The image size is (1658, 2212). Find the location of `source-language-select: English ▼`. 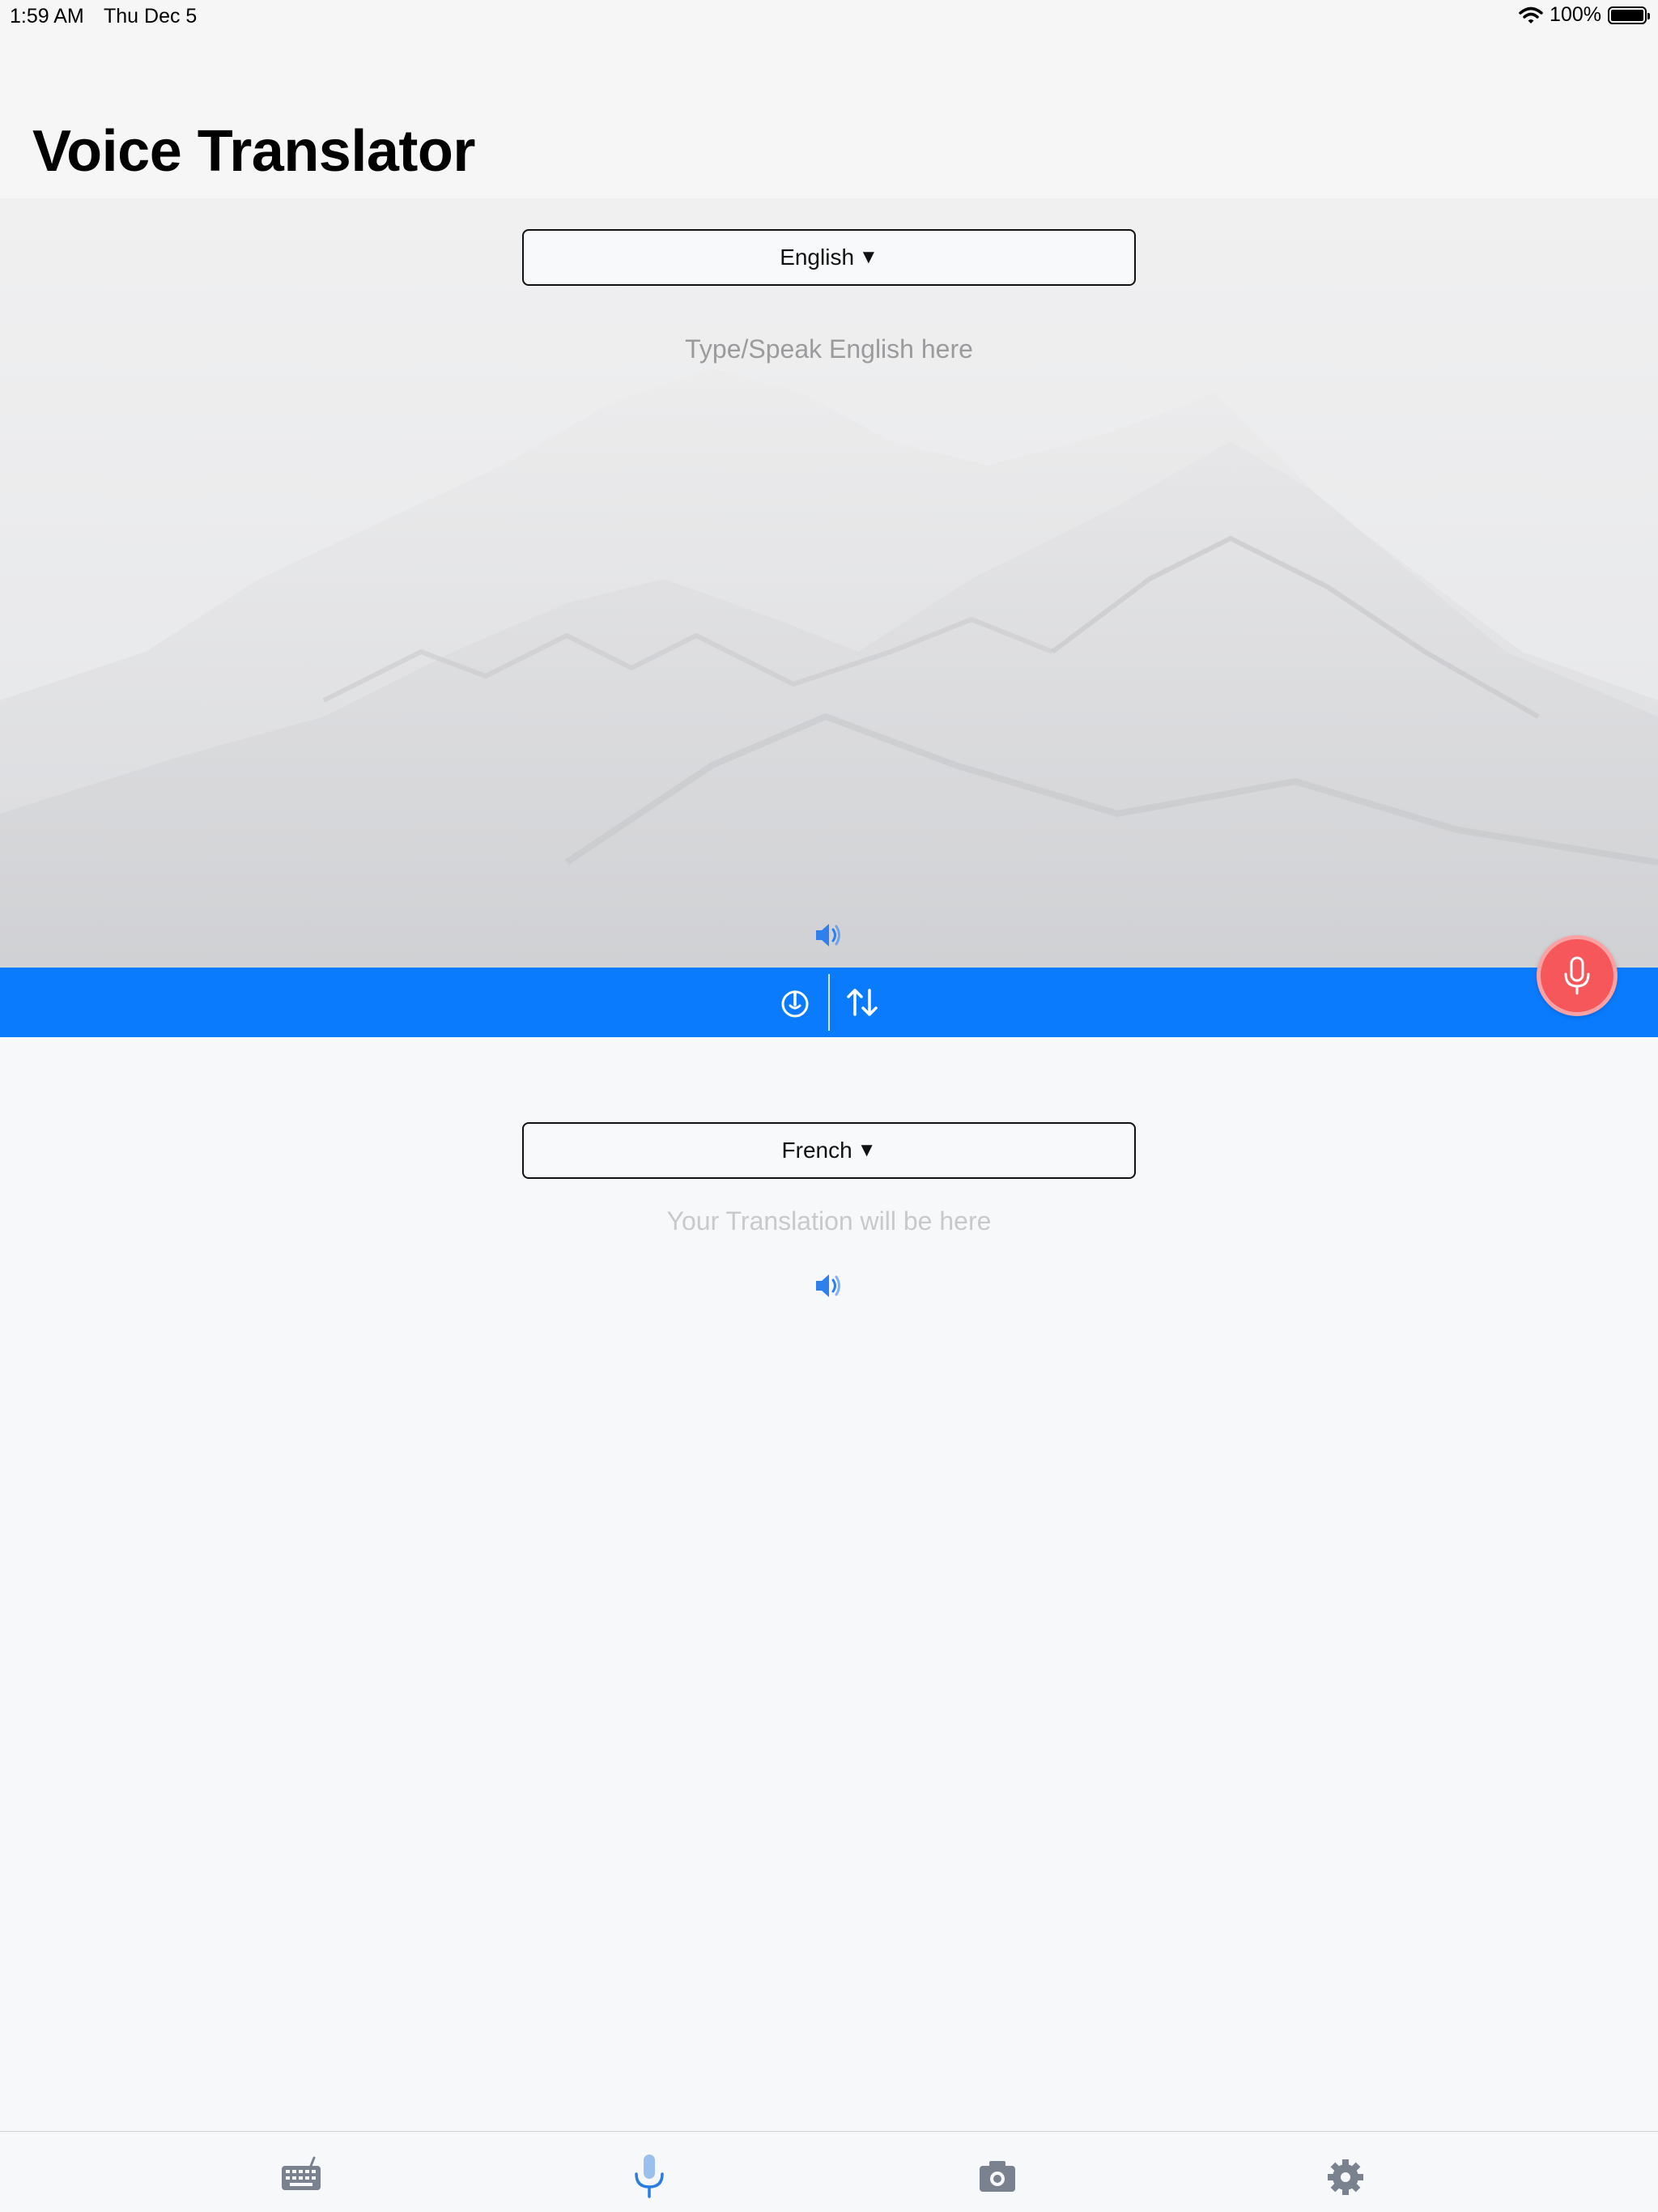

source-language-select: English ▼ is located at coordinates (829, 257).